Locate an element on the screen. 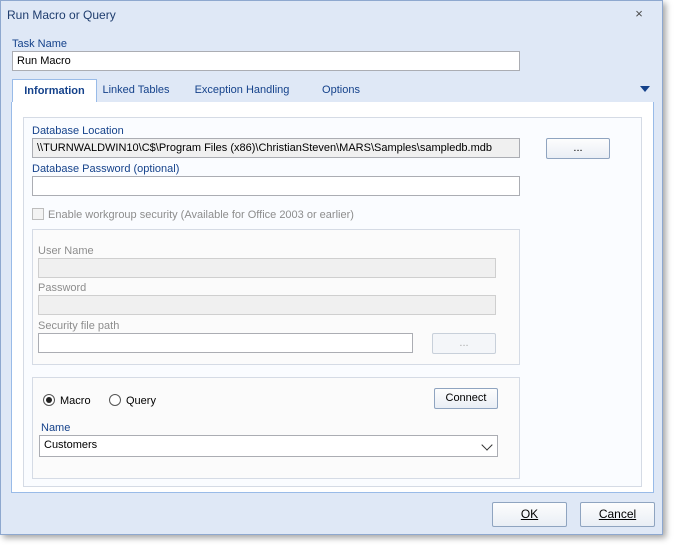  task-name-input: Run Macro is located at coordinates (266, 61).